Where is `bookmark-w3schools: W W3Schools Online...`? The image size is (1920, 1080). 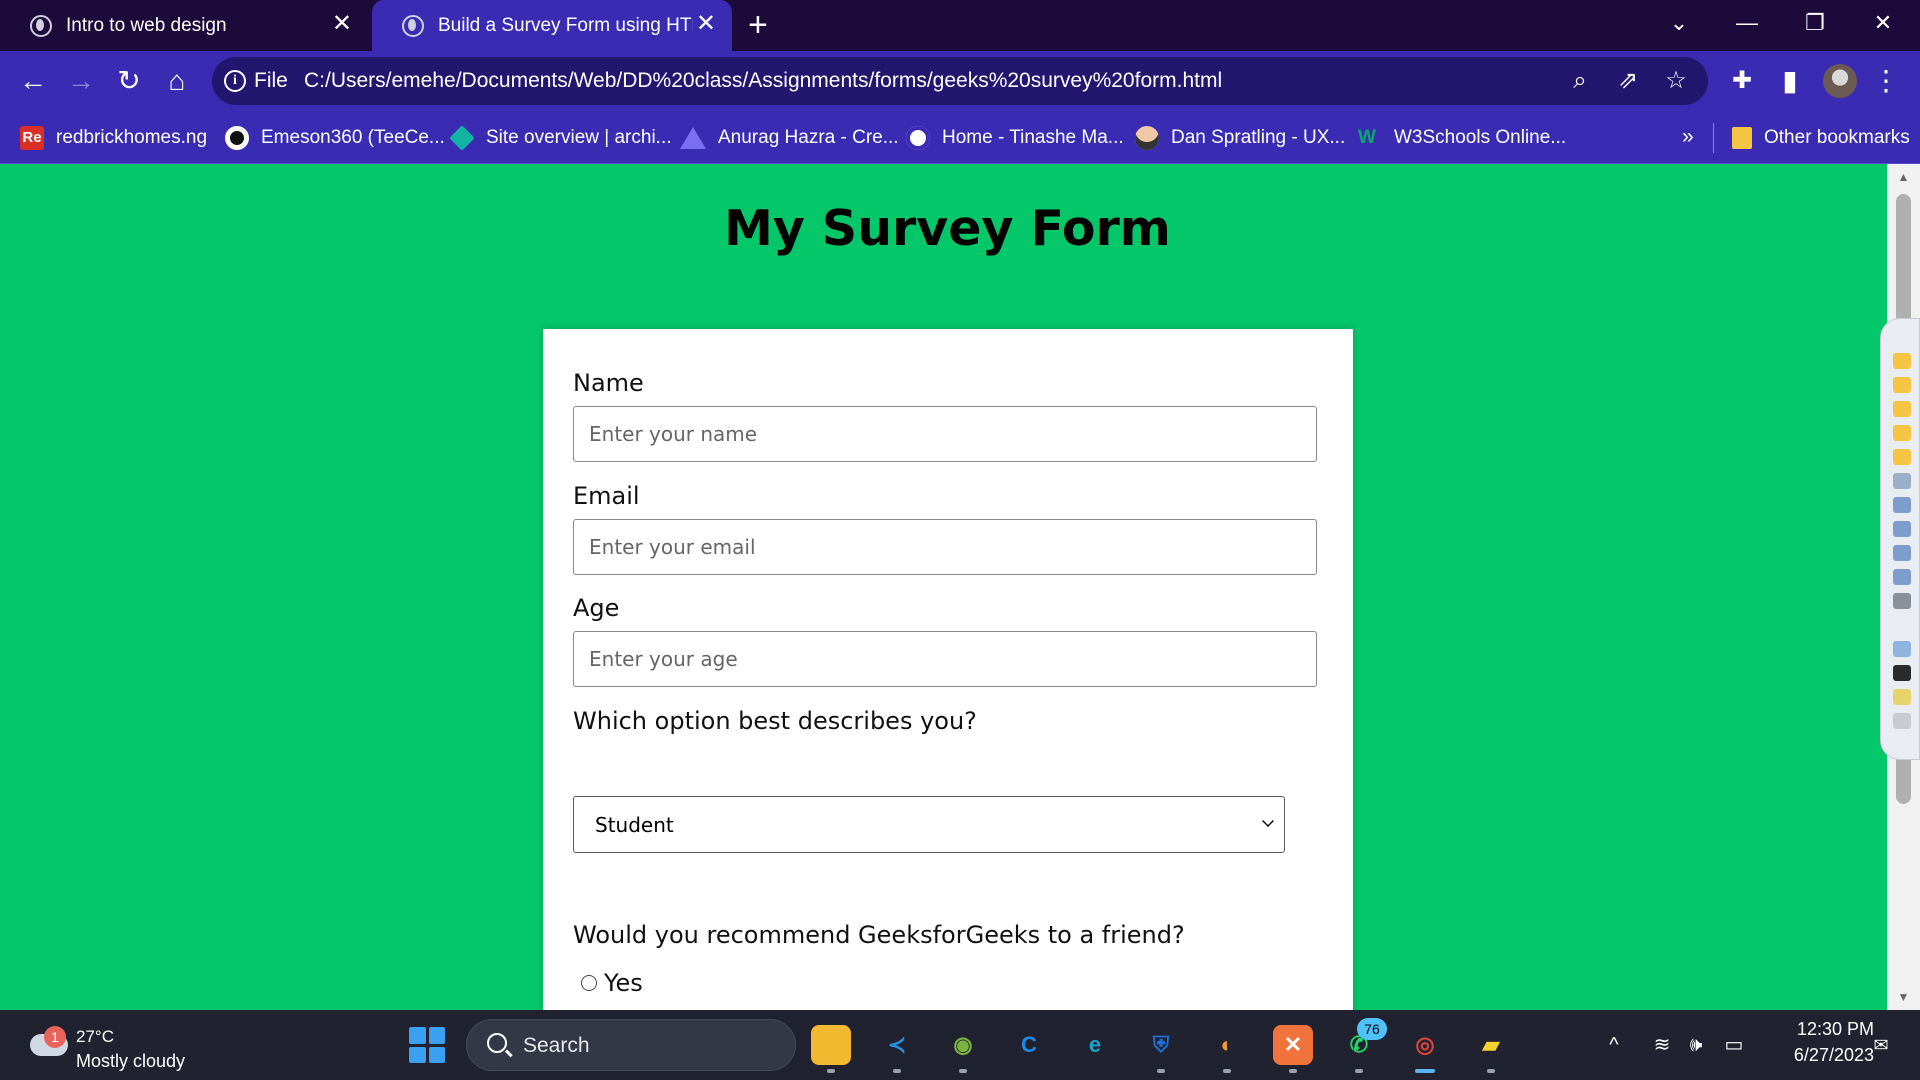
bookmark-w3schools: W W3Schools Online... is located at coordinates (1462, 137).